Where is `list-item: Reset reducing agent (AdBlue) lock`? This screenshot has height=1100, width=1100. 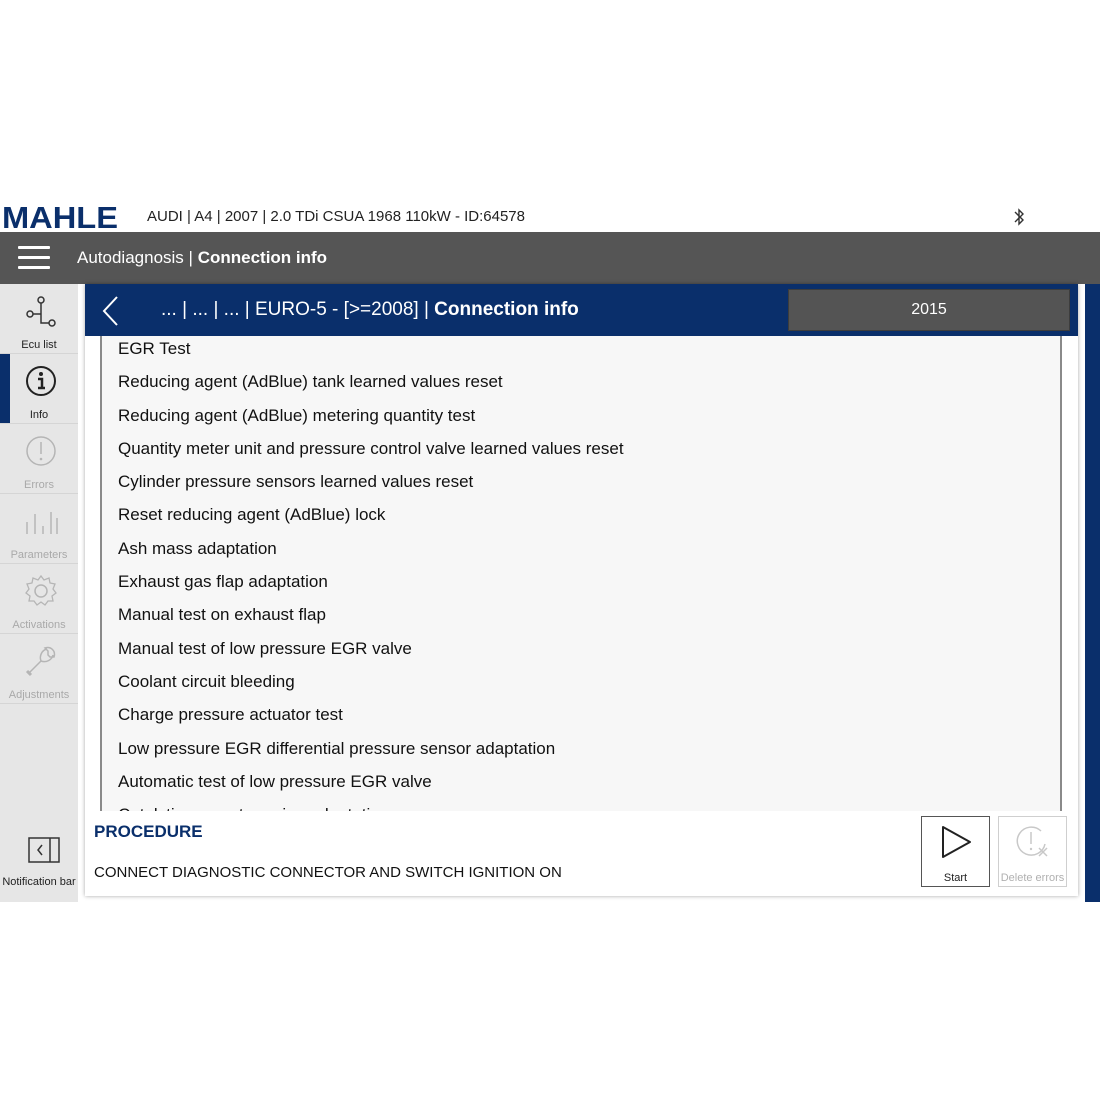
list-item: Reset reducing agent (AdBlue) lock is located at coordinates (581, 518).